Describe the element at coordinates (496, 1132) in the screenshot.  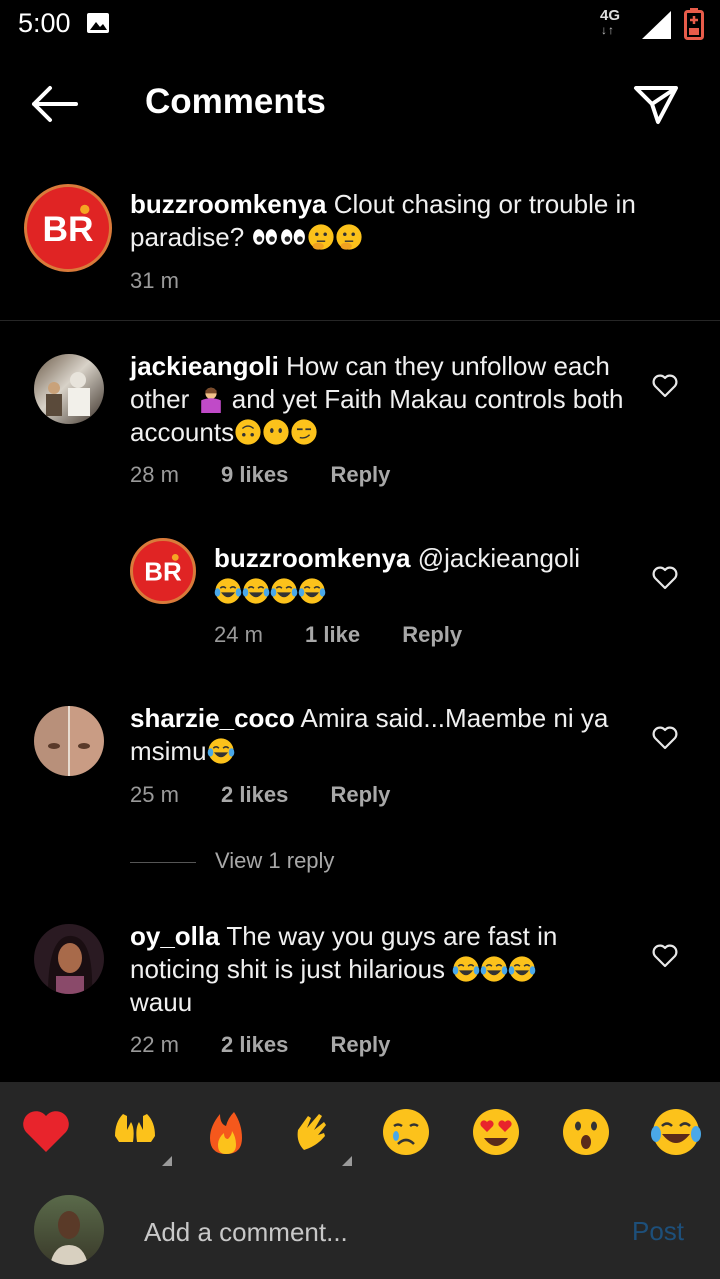
I see `heart-eyes-icon` at that location.